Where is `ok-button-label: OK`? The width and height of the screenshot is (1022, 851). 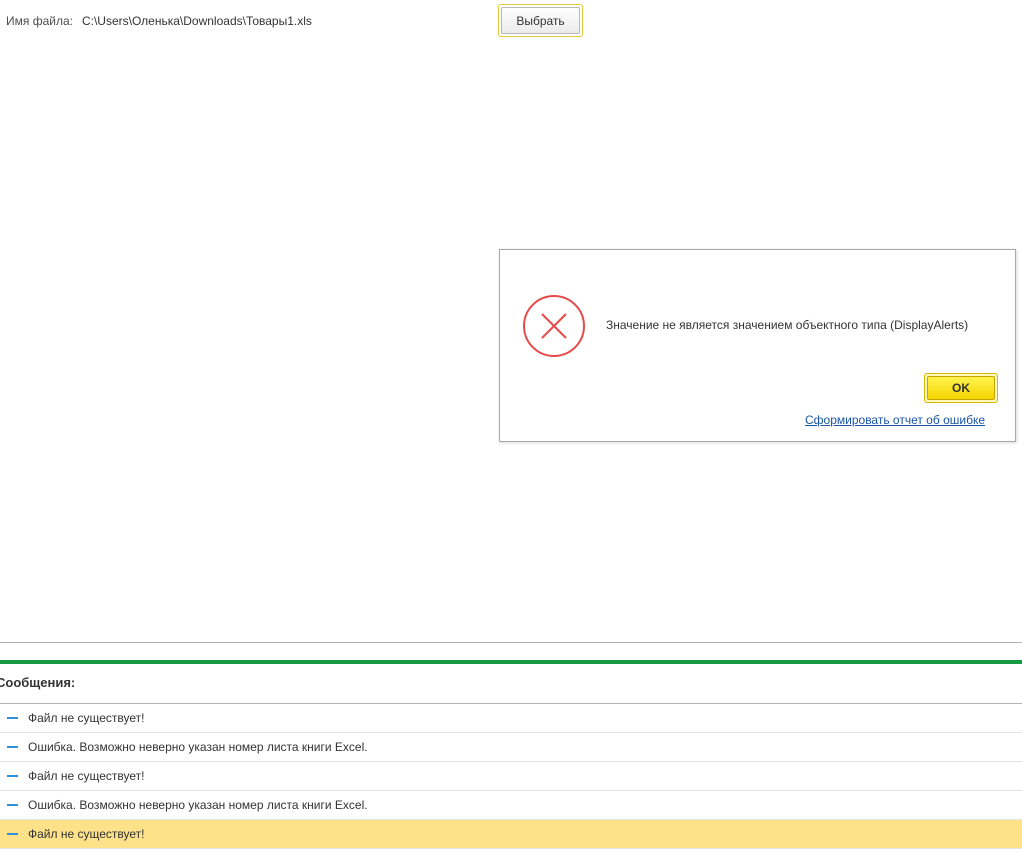
ok-button-label: OK is located at coordinates (961, 388).